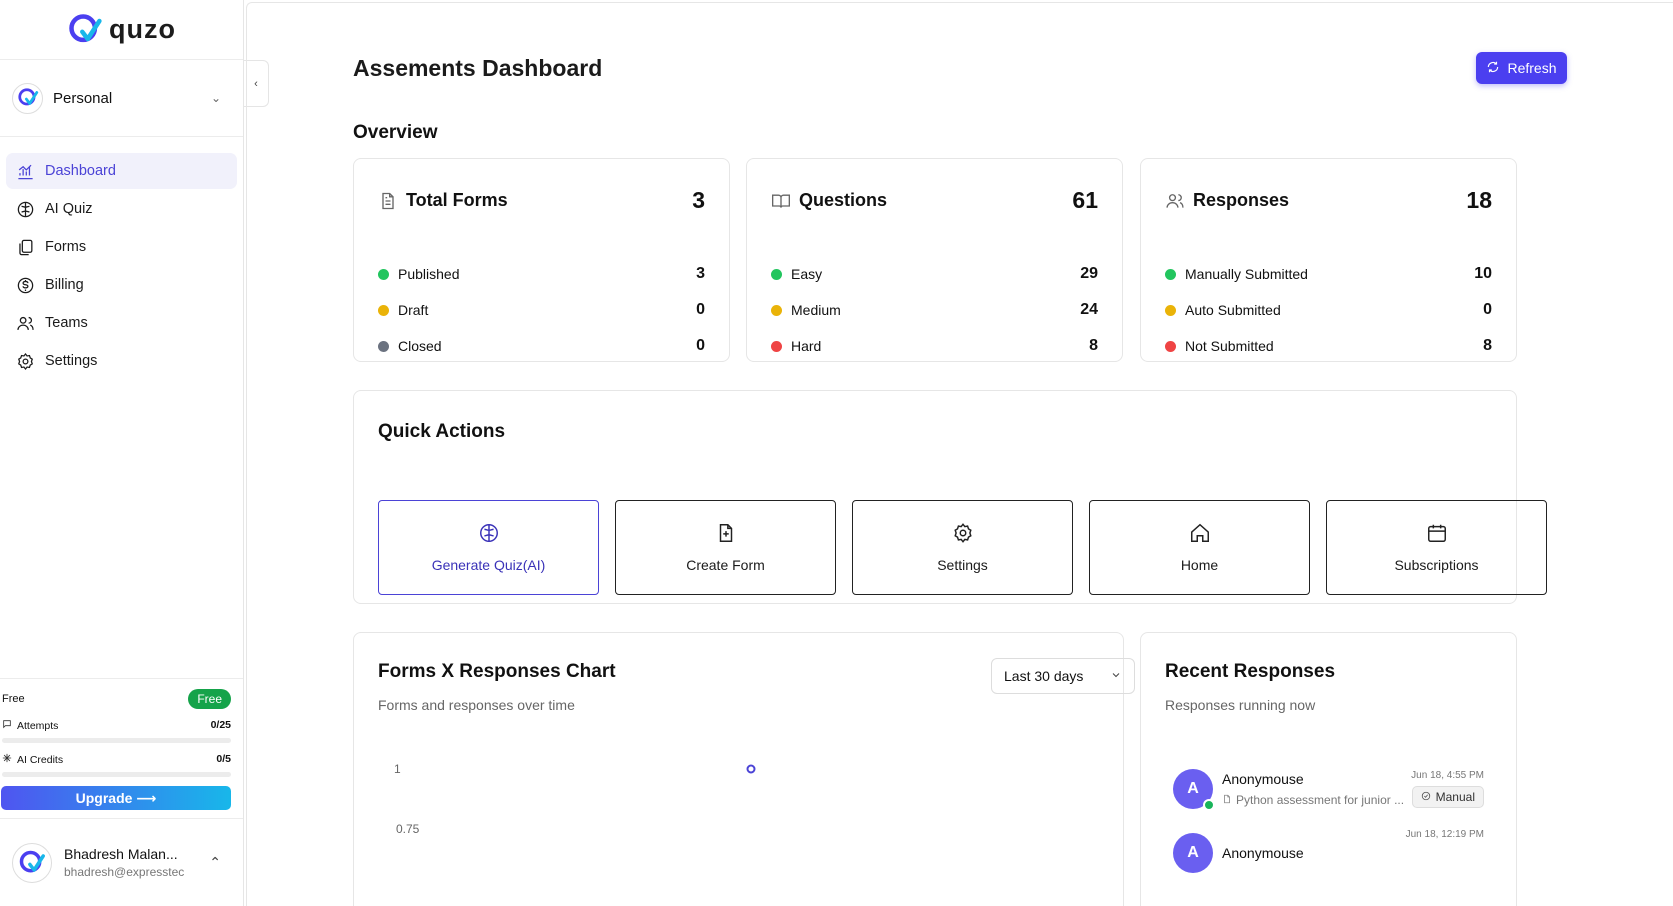  What do you see at coordinates (40, 759) in the screenshot?
I see `ai-credits-label: AI Credits` at bounding box center [40, 759].